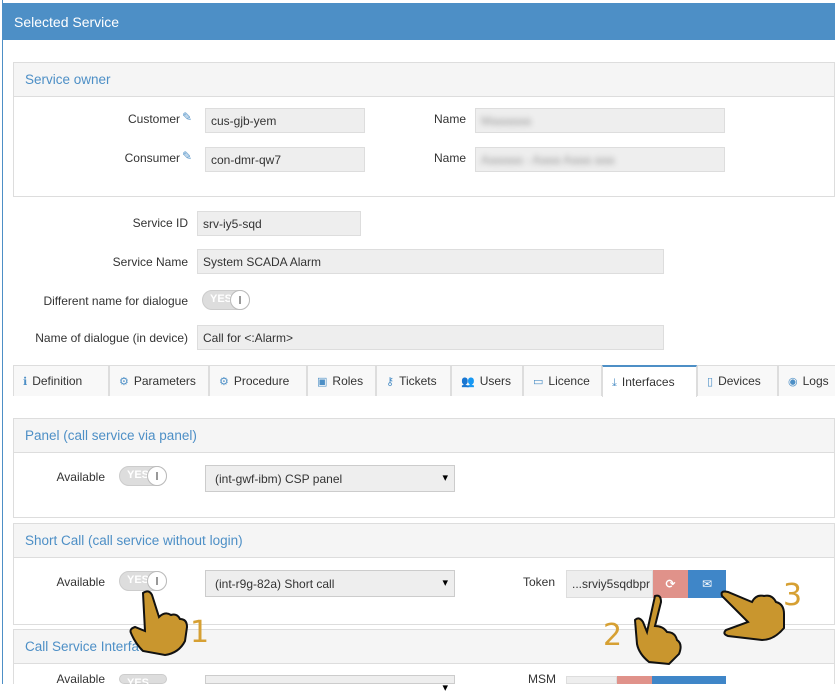 The image size is (835, 694). Describe the element at coordinates (330, 684) in the screenshot. I see `csi-interface-select` at that location.